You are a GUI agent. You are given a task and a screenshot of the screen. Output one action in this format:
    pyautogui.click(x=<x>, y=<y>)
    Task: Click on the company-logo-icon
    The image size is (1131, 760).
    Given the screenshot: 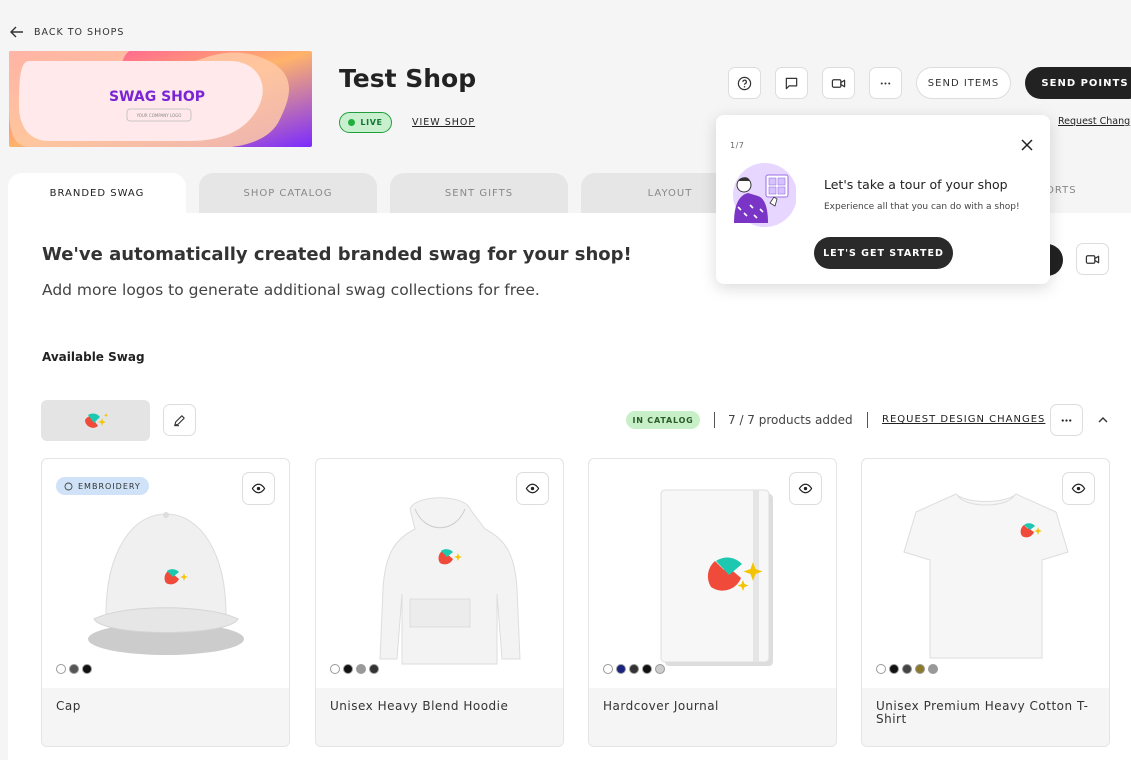 What is the action you would take?
    pyautogui.click(x=96, y=420)
    